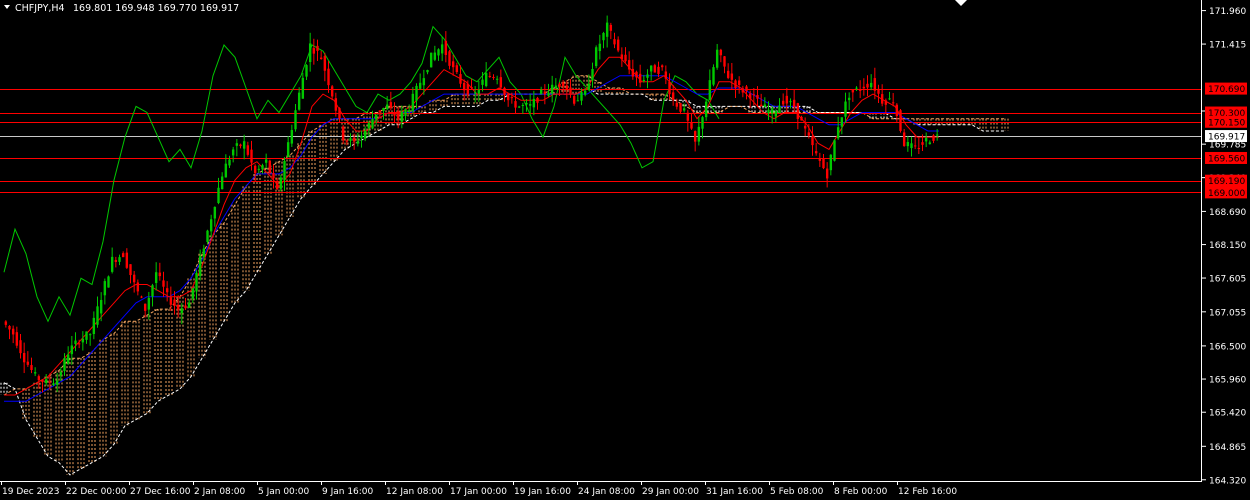 The width and height of the screenshot is (1250, 500). What do you see at coordinates (96, 492) in the screenshot?
I see `x-tick-label: 22 Dec 00:00` at bounding box center [96, 492].